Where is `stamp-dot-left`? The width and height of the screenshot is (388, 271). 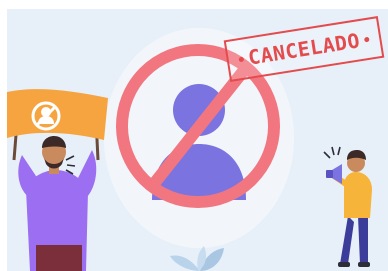
stamp-dot-left is located at coordinates (240, 59).